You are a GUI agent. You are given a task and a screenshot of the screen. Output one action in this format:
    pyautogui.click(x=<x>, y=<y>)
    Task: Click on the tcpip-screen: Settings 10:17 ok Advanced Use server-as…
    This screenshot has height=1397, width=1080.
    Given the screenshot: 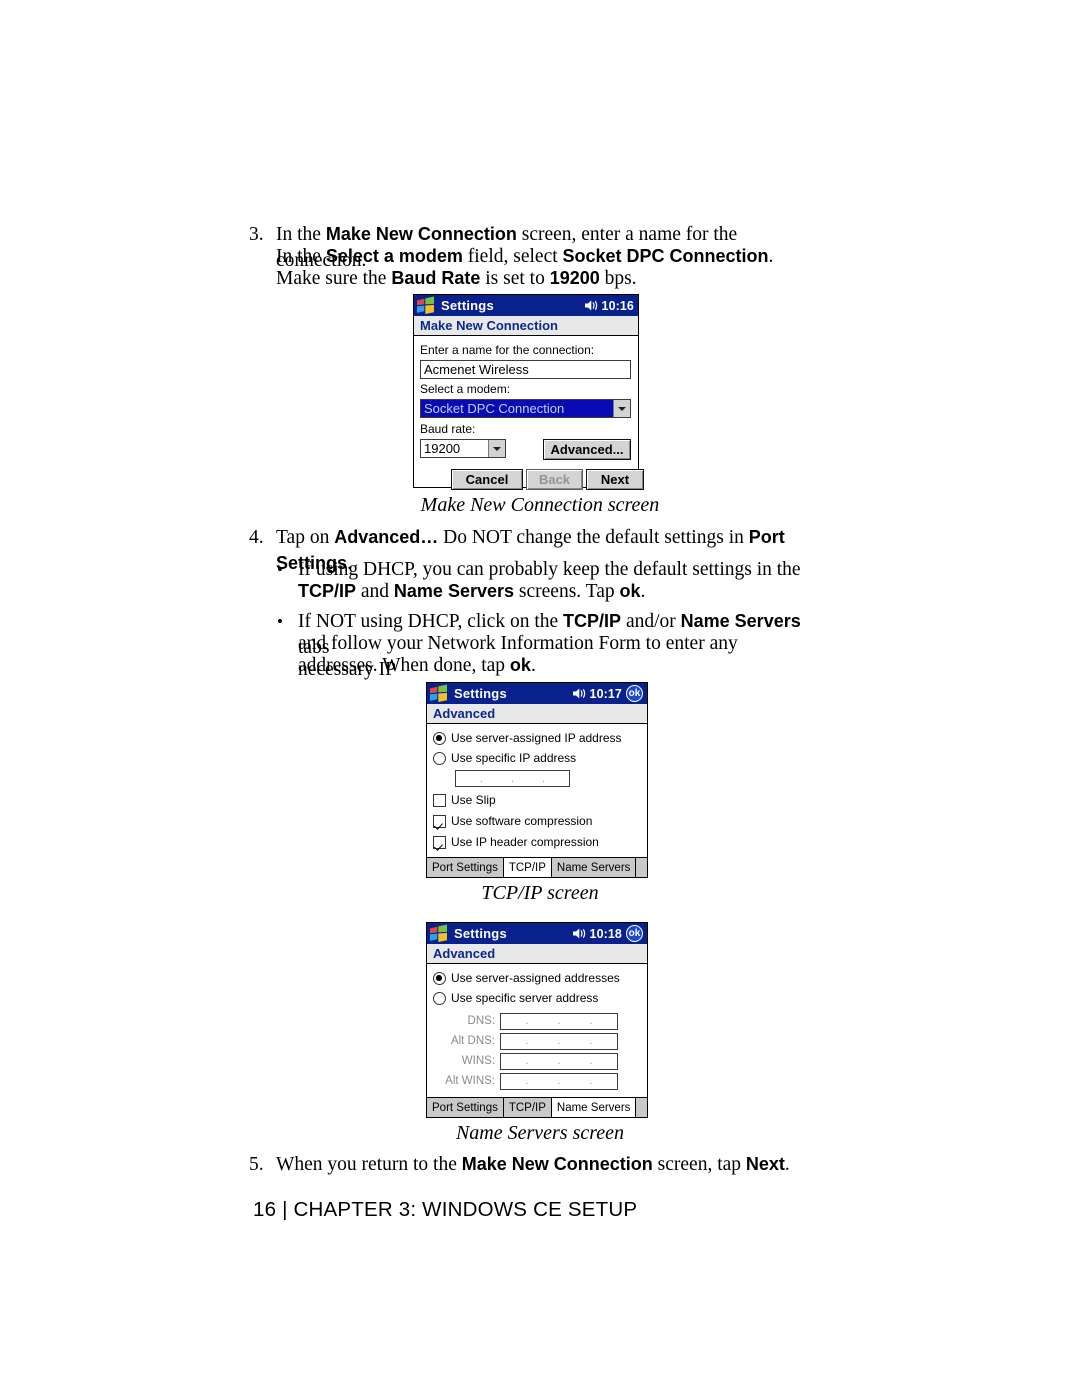 What is the action you would take?
    pyautogui.click(x=537, y=780)
    